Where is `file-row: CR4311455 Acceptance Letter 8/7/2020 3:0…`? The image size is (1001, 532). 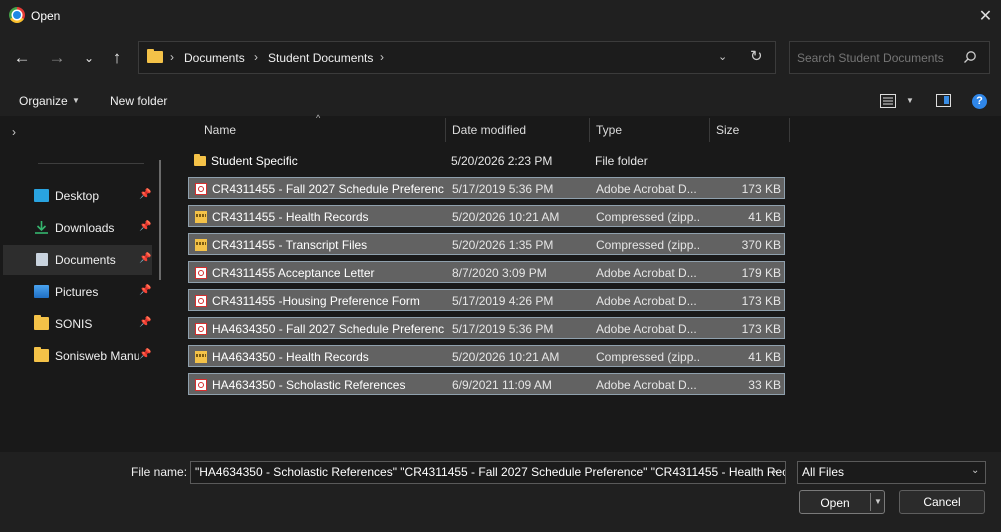 file-row: CR4311455 Acceptance Letter 8/7/2020 3:0… is located at coordinates (486, 272).